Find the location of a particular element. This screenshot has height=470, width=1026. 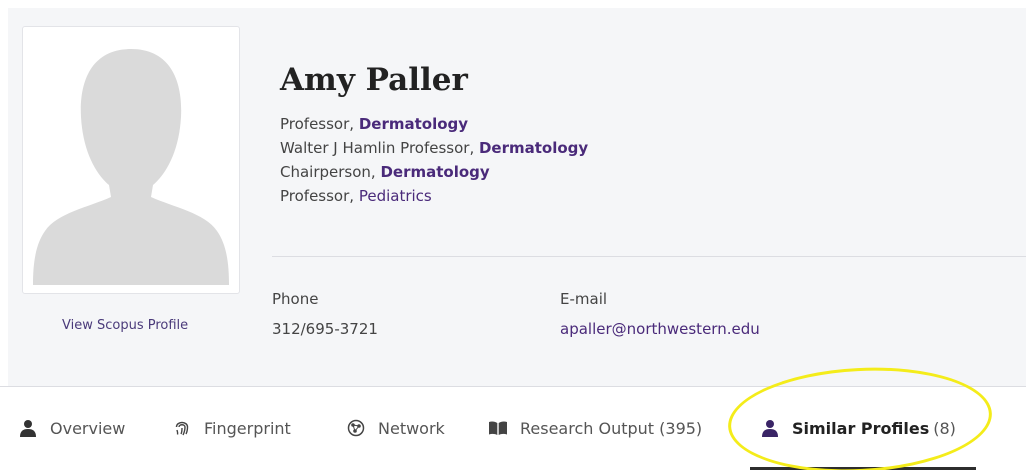

profile-name: Amy Paller is located at coordinates (374, 80).